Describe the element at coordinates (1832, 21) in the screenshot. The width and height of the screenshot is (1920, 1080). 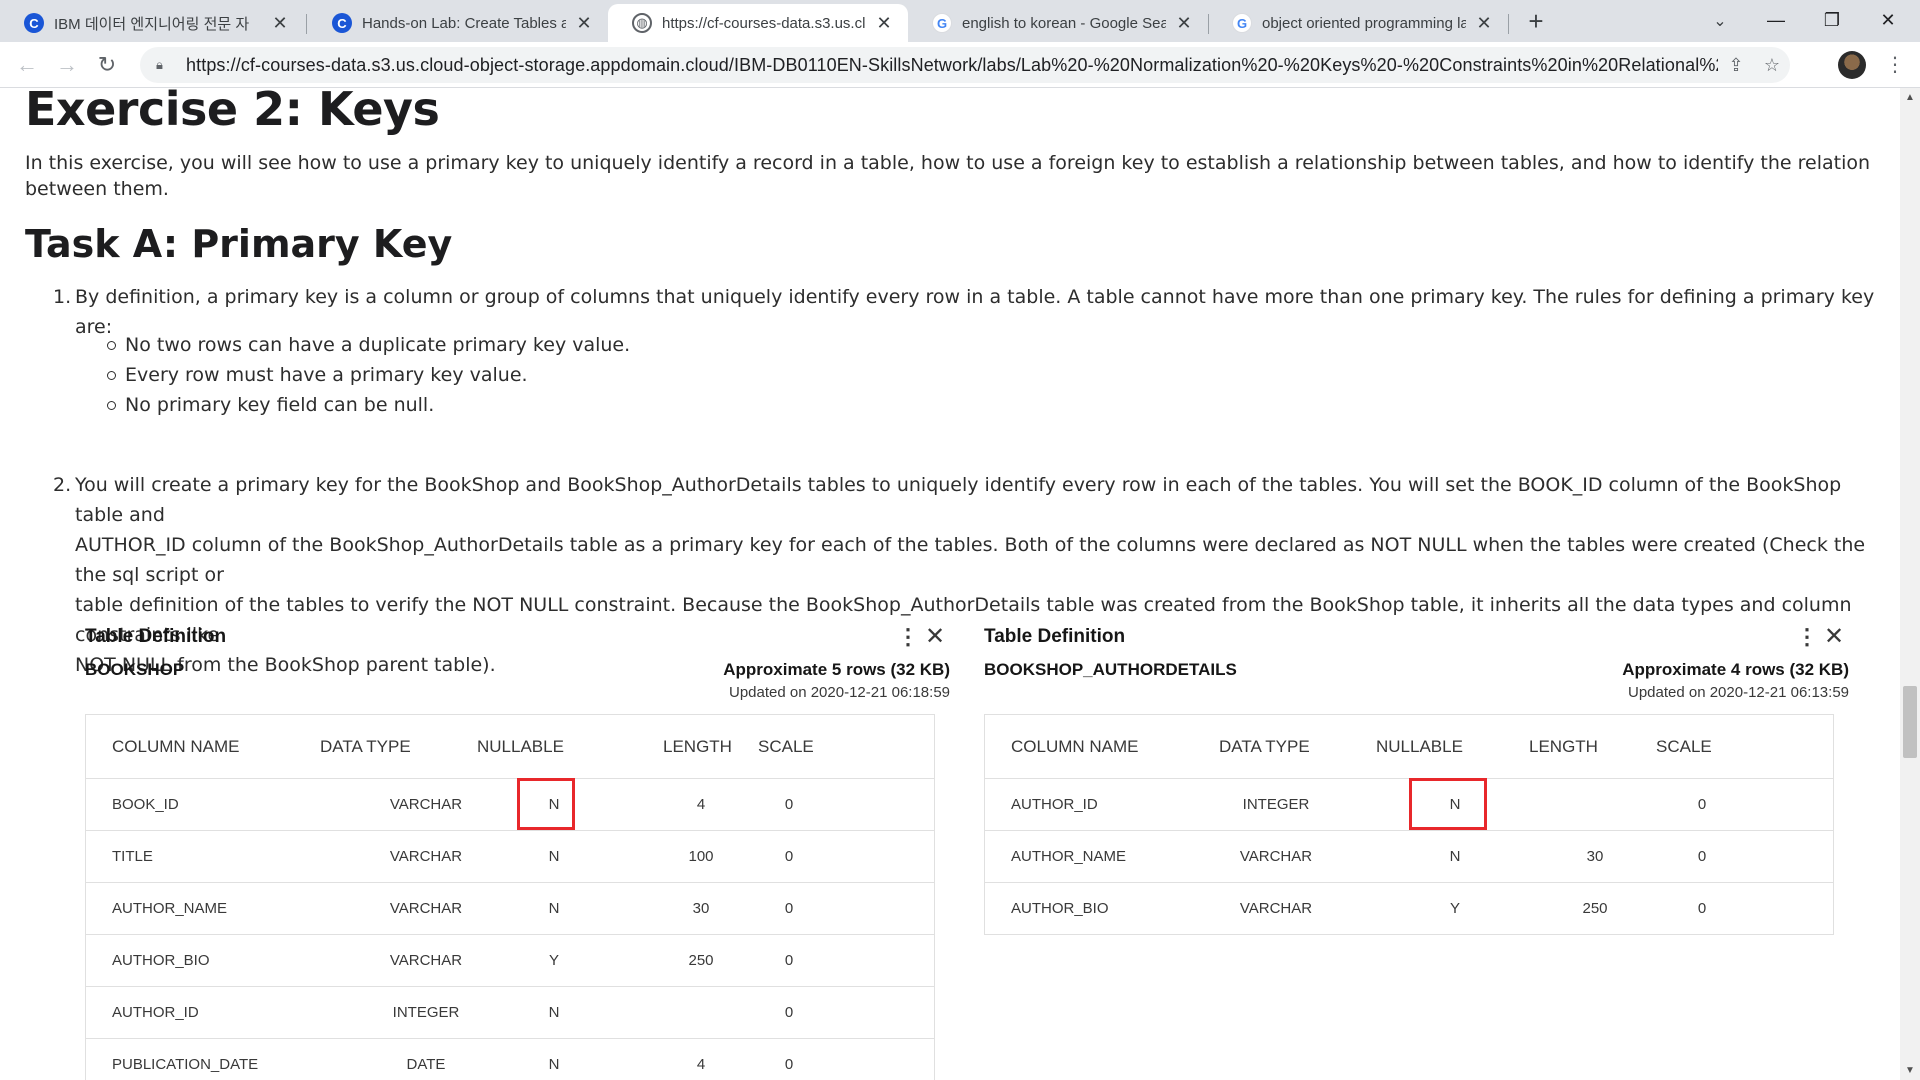
I see `restore-icon: ❐` at that location.